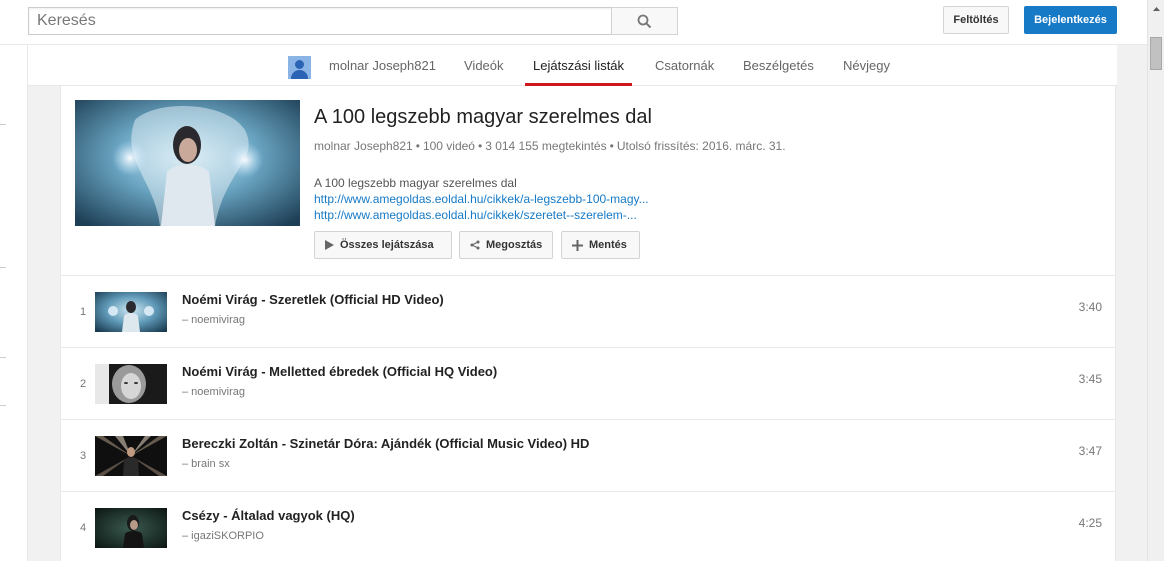 The width and height of the screenshot is (1164, 561). I want to click on playlist-title: A 100 legszebb magyar szerelmes dal, so click(483, 117).